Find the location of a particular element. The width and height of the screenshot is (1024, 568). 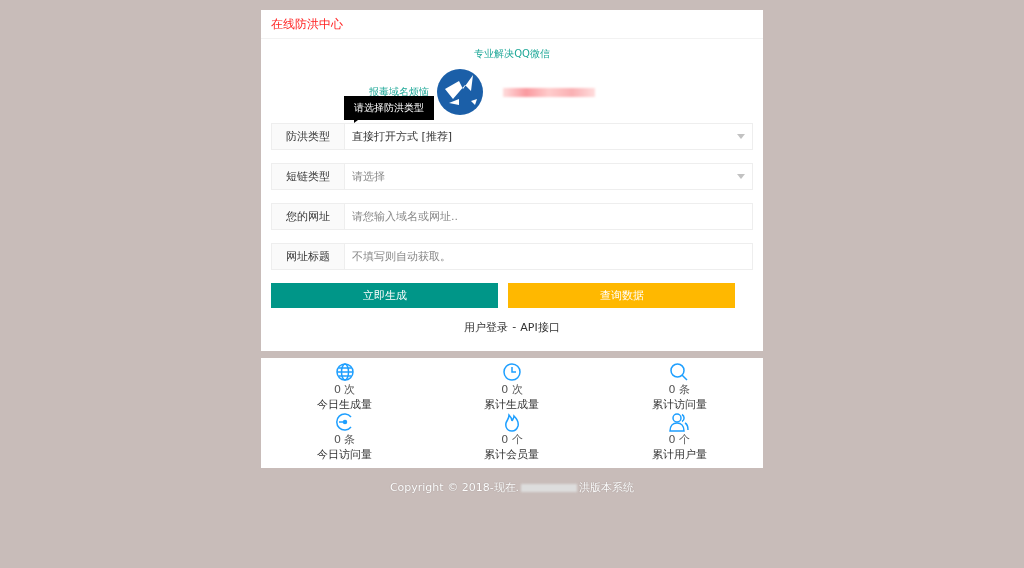

select-field: 请选择 is located at coordinates (549, 176).